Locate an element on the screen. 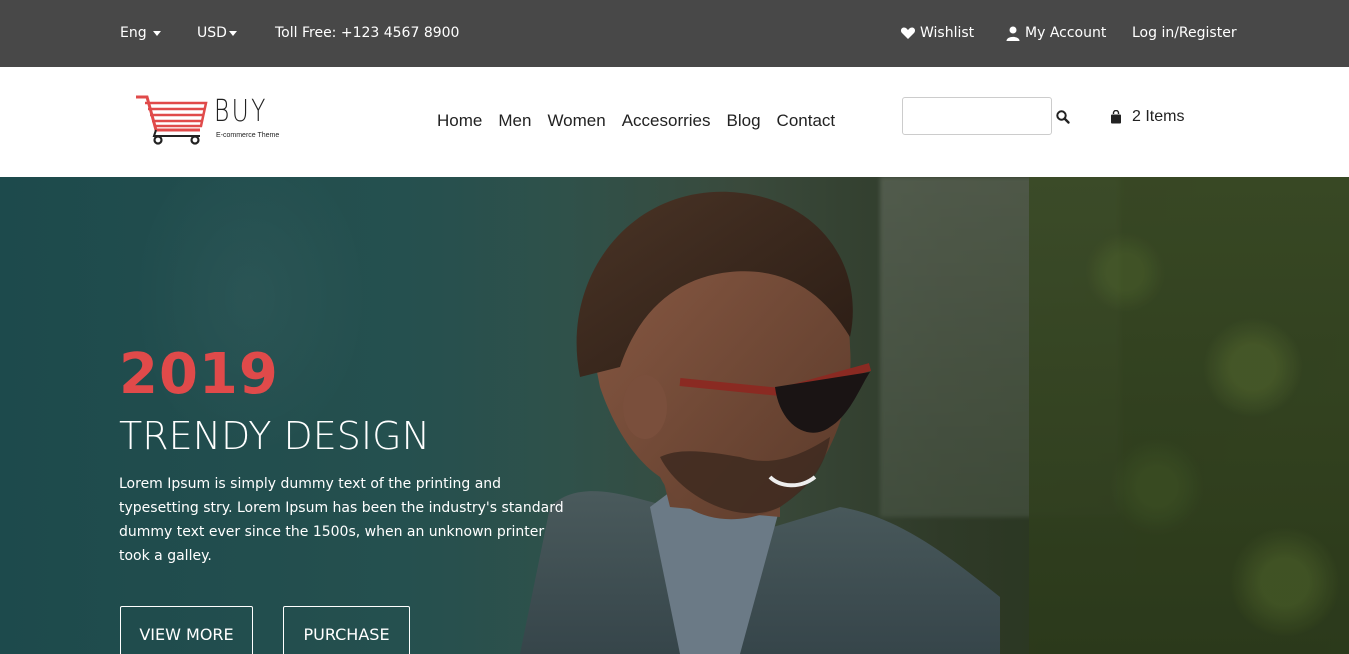  nav-item-accessories: Accesorries is located at coordinates (666, 121).